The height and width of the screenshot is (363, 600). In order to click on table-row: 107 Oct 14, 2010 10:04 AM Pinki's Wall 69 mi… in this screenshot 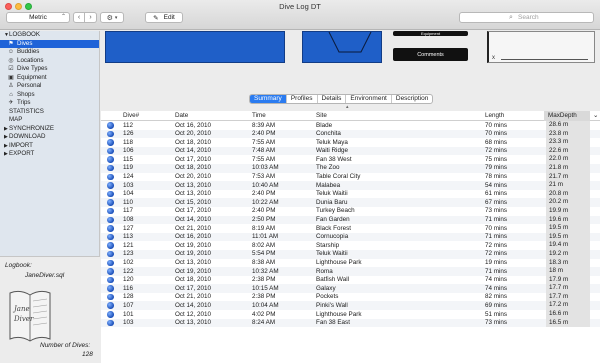, I will do `click(350, 306)`.